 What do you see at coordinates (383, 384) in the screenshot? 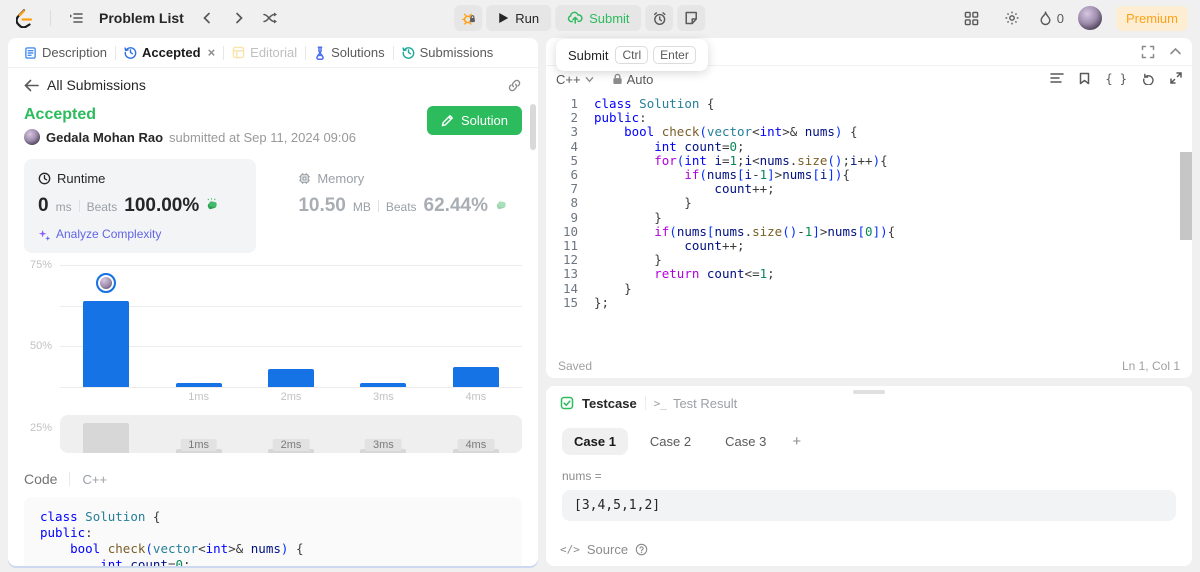
I see `bar-3ms` at bounding box center [383, 384].